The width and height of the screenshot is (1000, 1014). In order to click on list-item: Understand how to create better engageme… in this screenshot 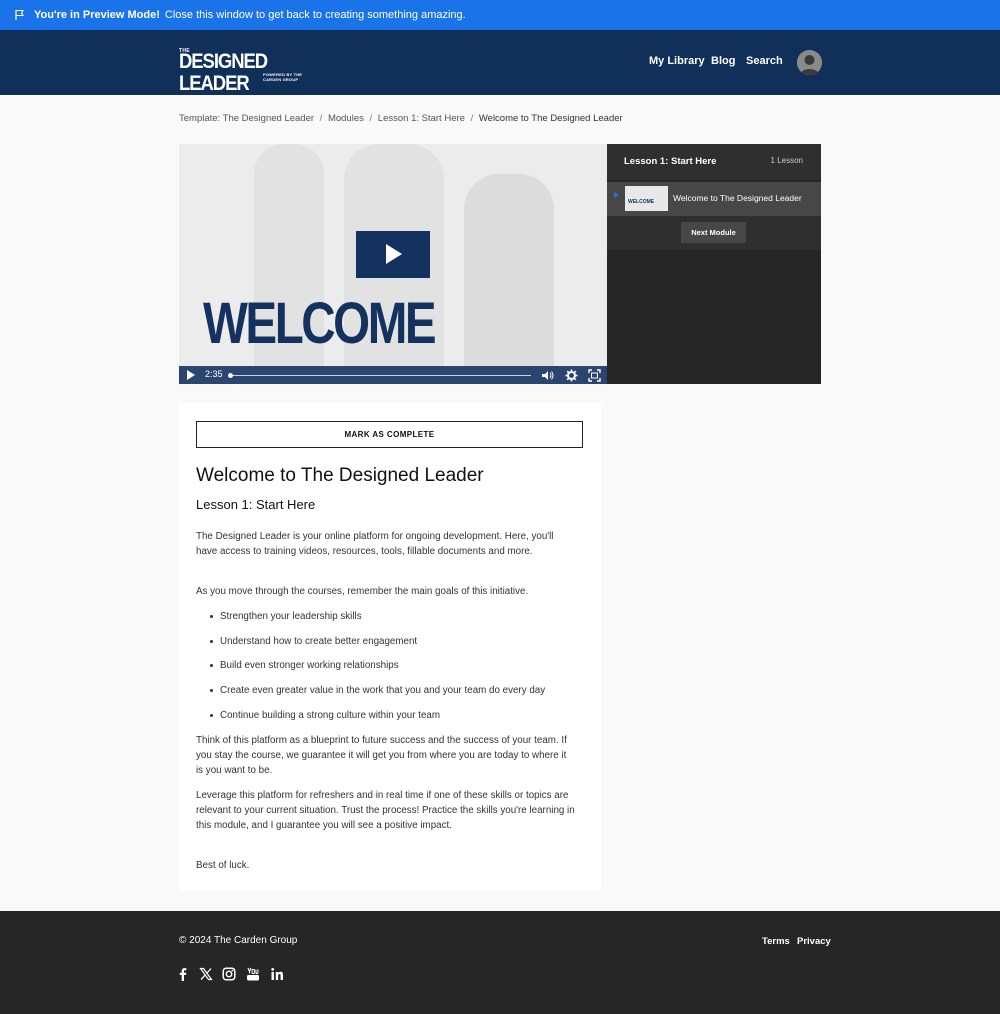, I will do `click(377, 646)`.